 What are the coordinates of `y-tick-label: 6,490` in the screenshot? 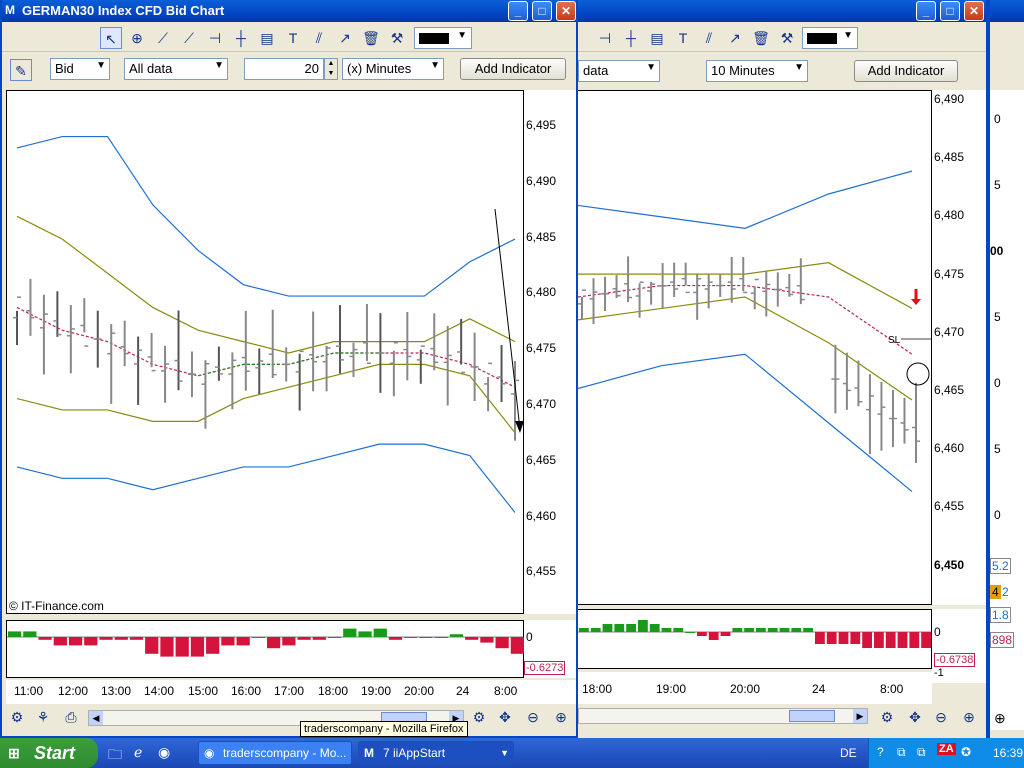 It's located at (949, 99).